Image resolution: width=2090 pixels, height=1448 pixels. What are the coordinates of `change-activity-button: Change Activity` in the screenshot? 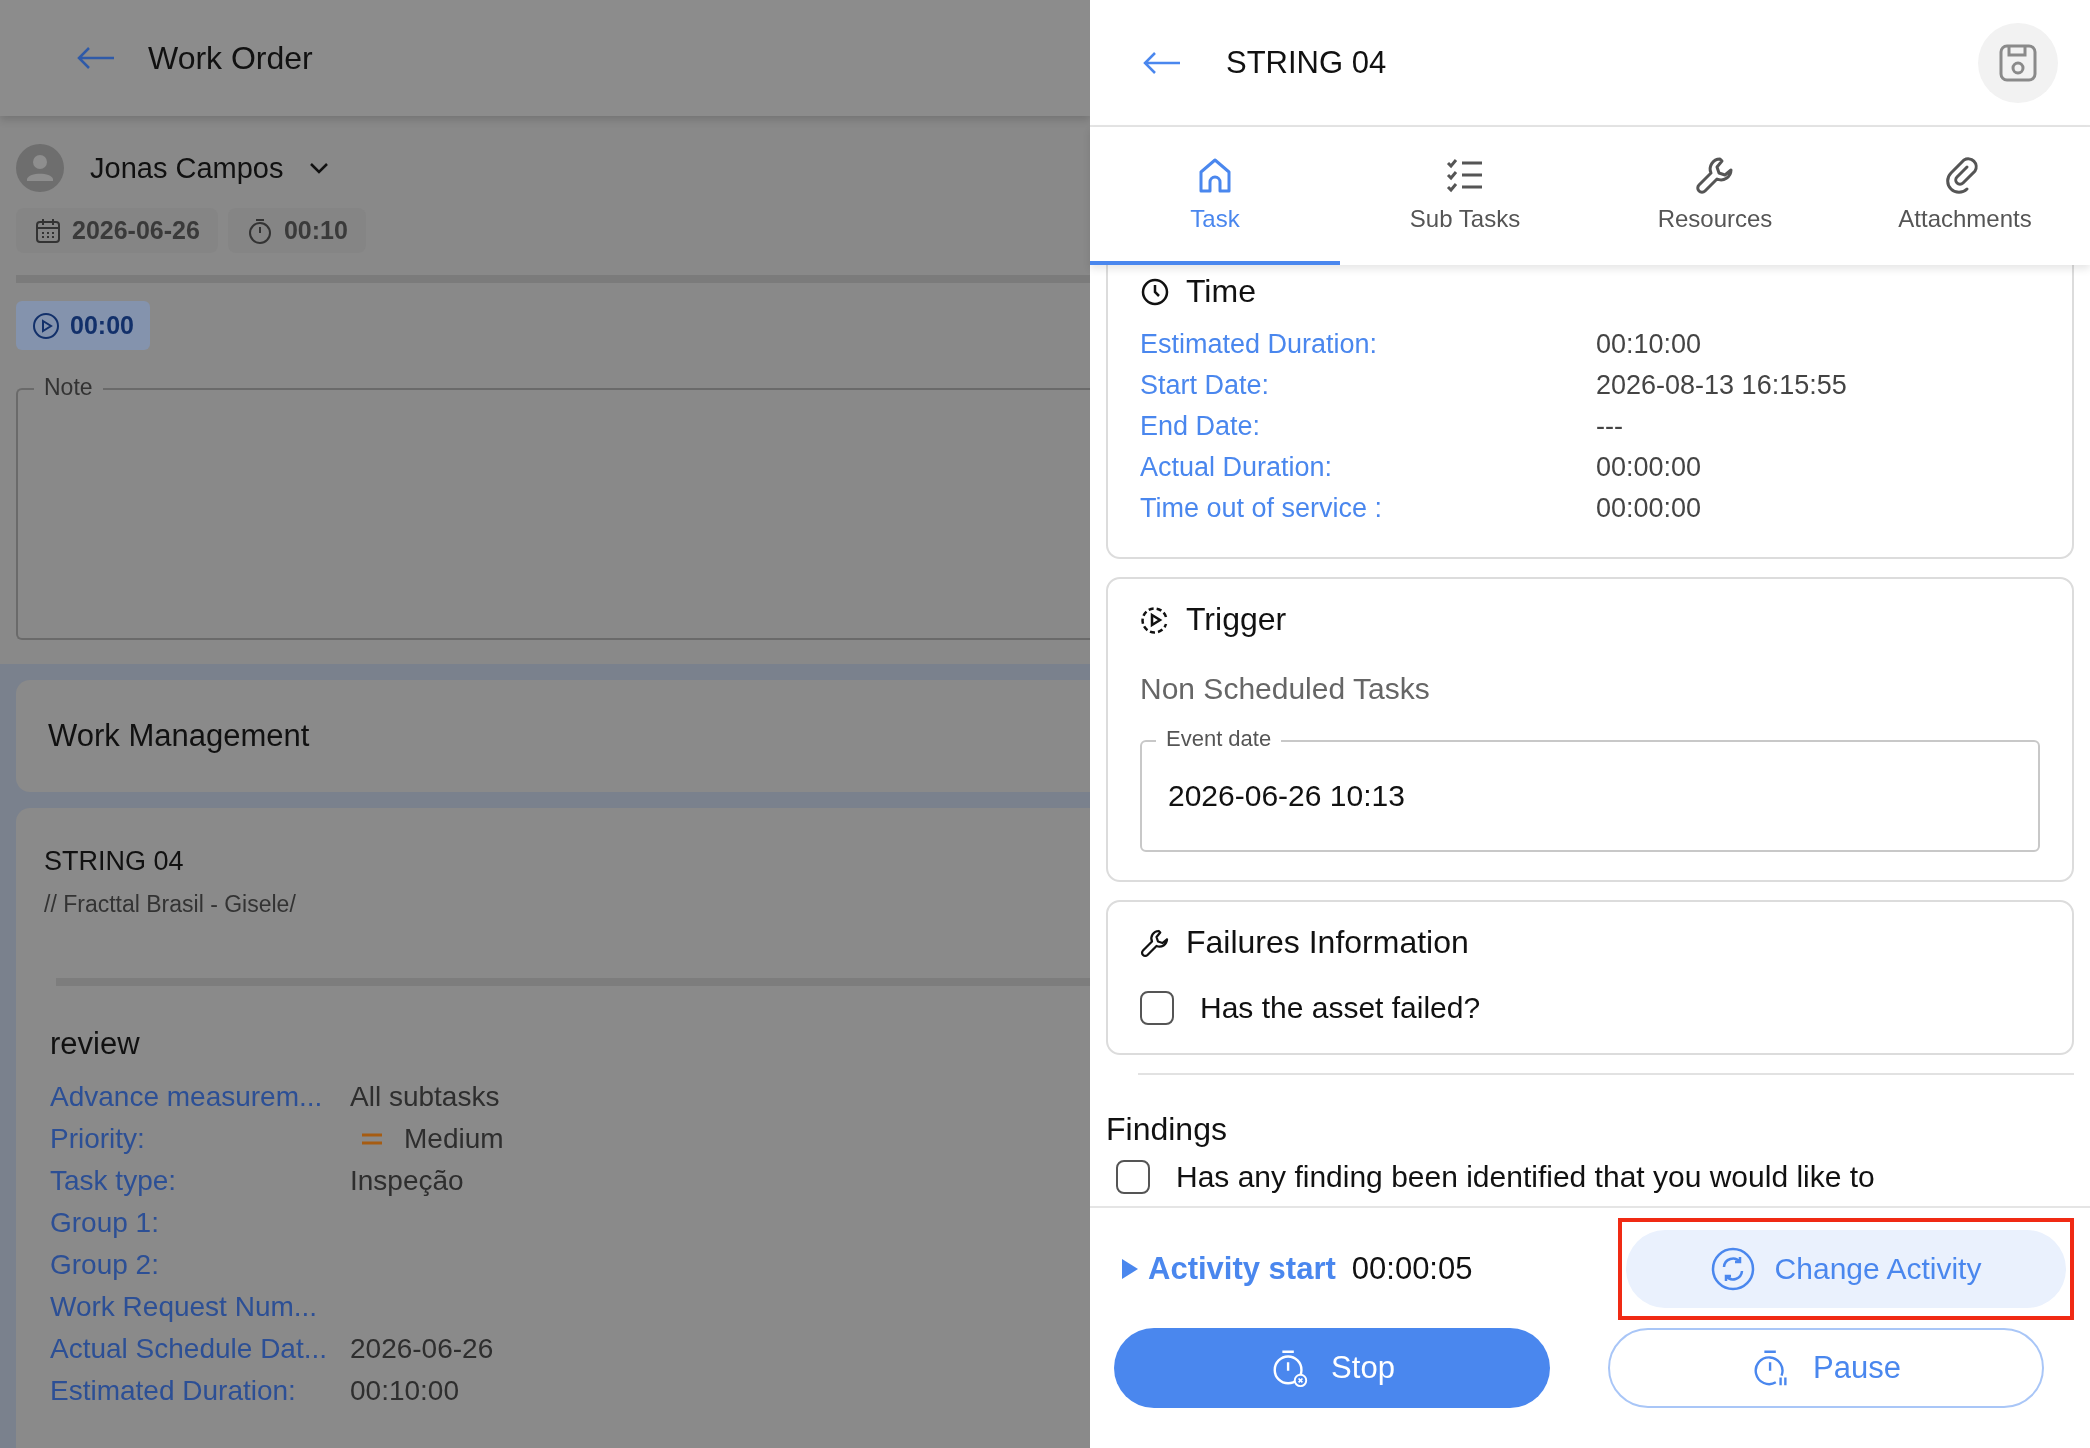 It's located at (1846, 1269).